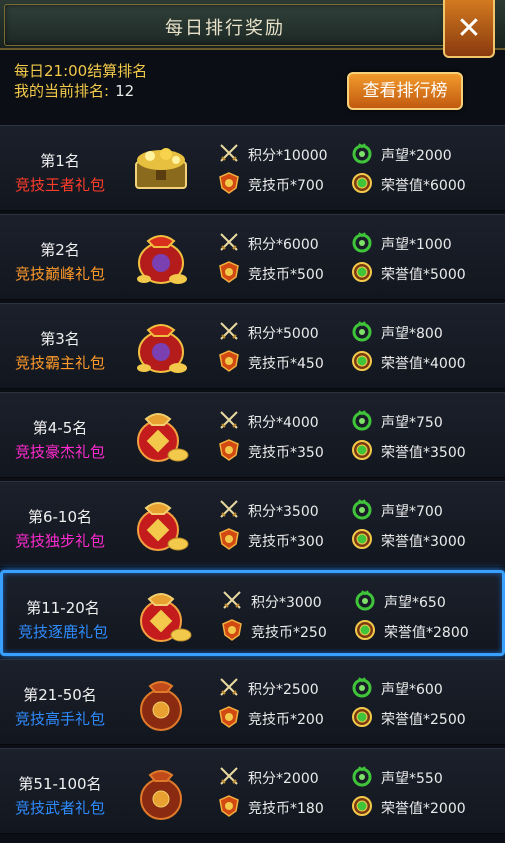 This screenshot has width=505, height=843. I want to click on page-title: 每日排行奖励, so click(225, 28).